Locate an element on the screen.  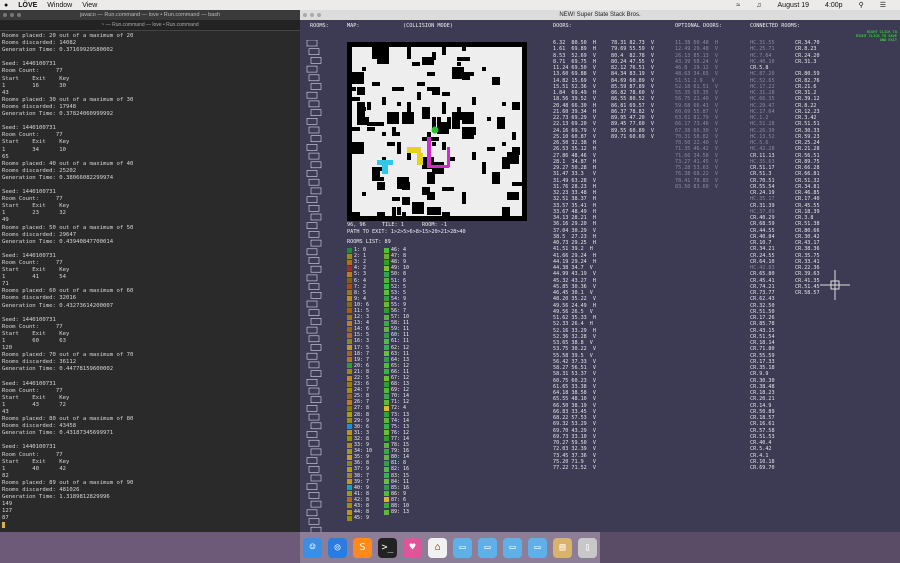
door-entry: 14.82 15.69 V is located at coordinates (574, 80).